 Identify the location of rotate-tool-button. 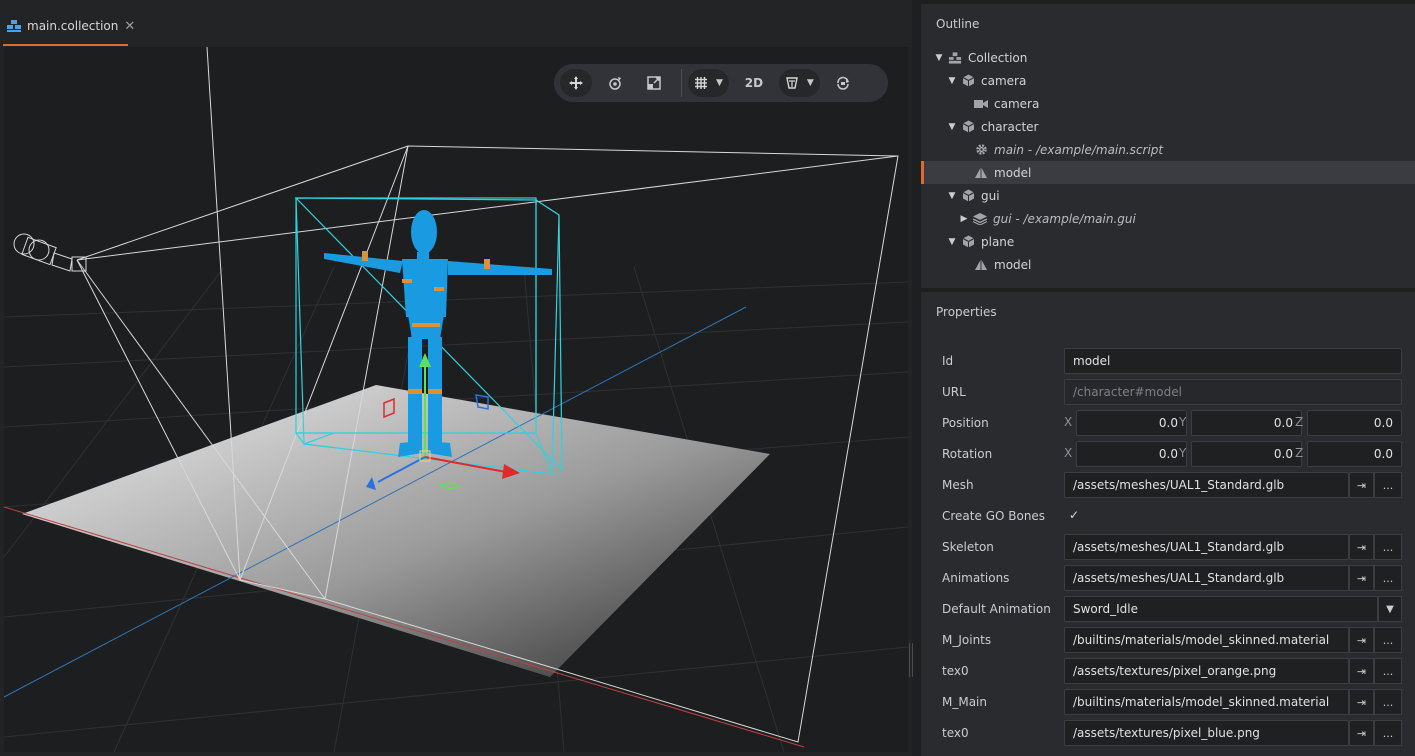
(615, 83).